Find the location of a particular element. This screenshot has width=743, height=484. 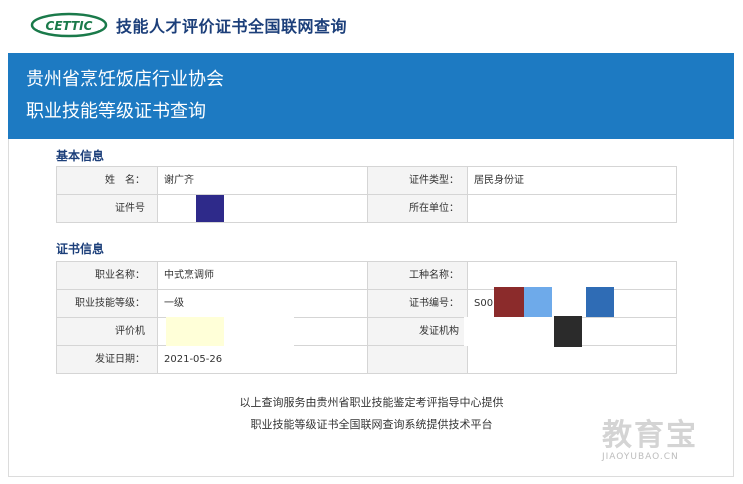

watermark-url: JIAOYUBAO.CN is located at coordinates (640, 457).